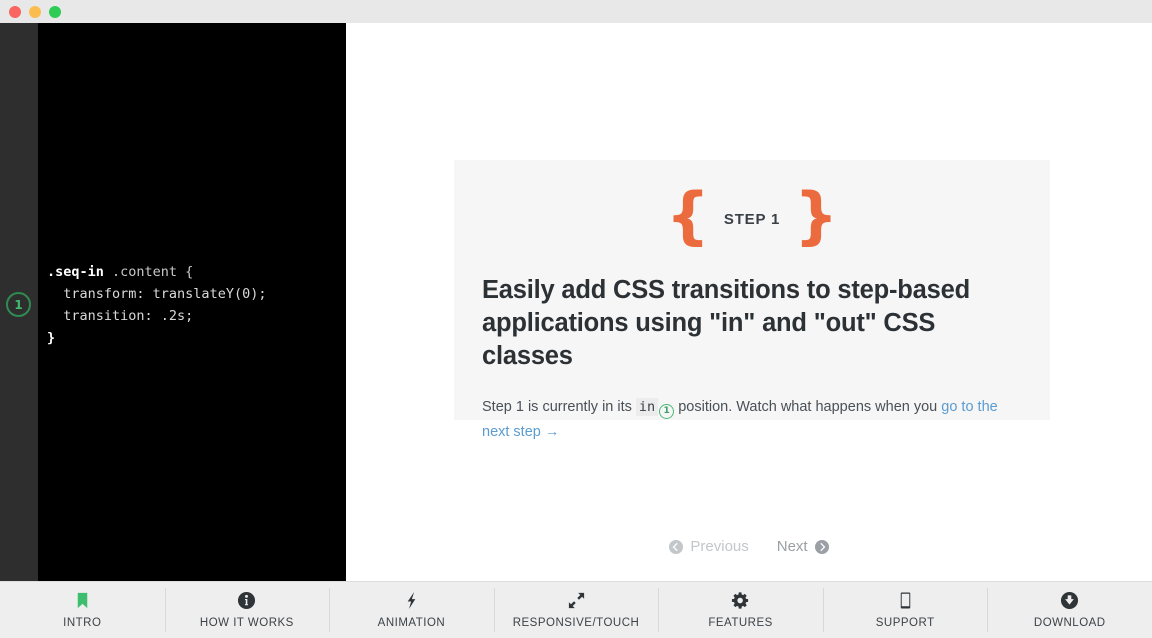 The width and height of the screenshot is (1152, 638). What do you see at coordinates (667, 411) in the screenshot?
I see `inline-step-badge: 1` at bounding box center [667, 411].